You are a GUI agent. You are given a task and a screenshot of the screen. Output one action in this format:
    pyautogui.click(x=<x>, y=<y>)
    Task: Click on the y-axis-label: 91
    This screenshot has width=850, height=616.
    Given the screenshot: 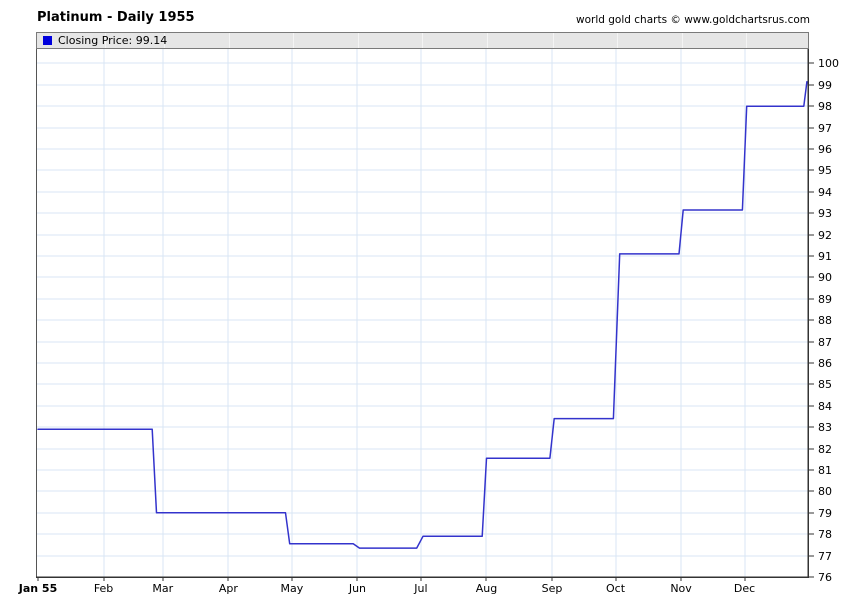 What is the action you would take?
    pyautogui.click(x=825, y=256)
    